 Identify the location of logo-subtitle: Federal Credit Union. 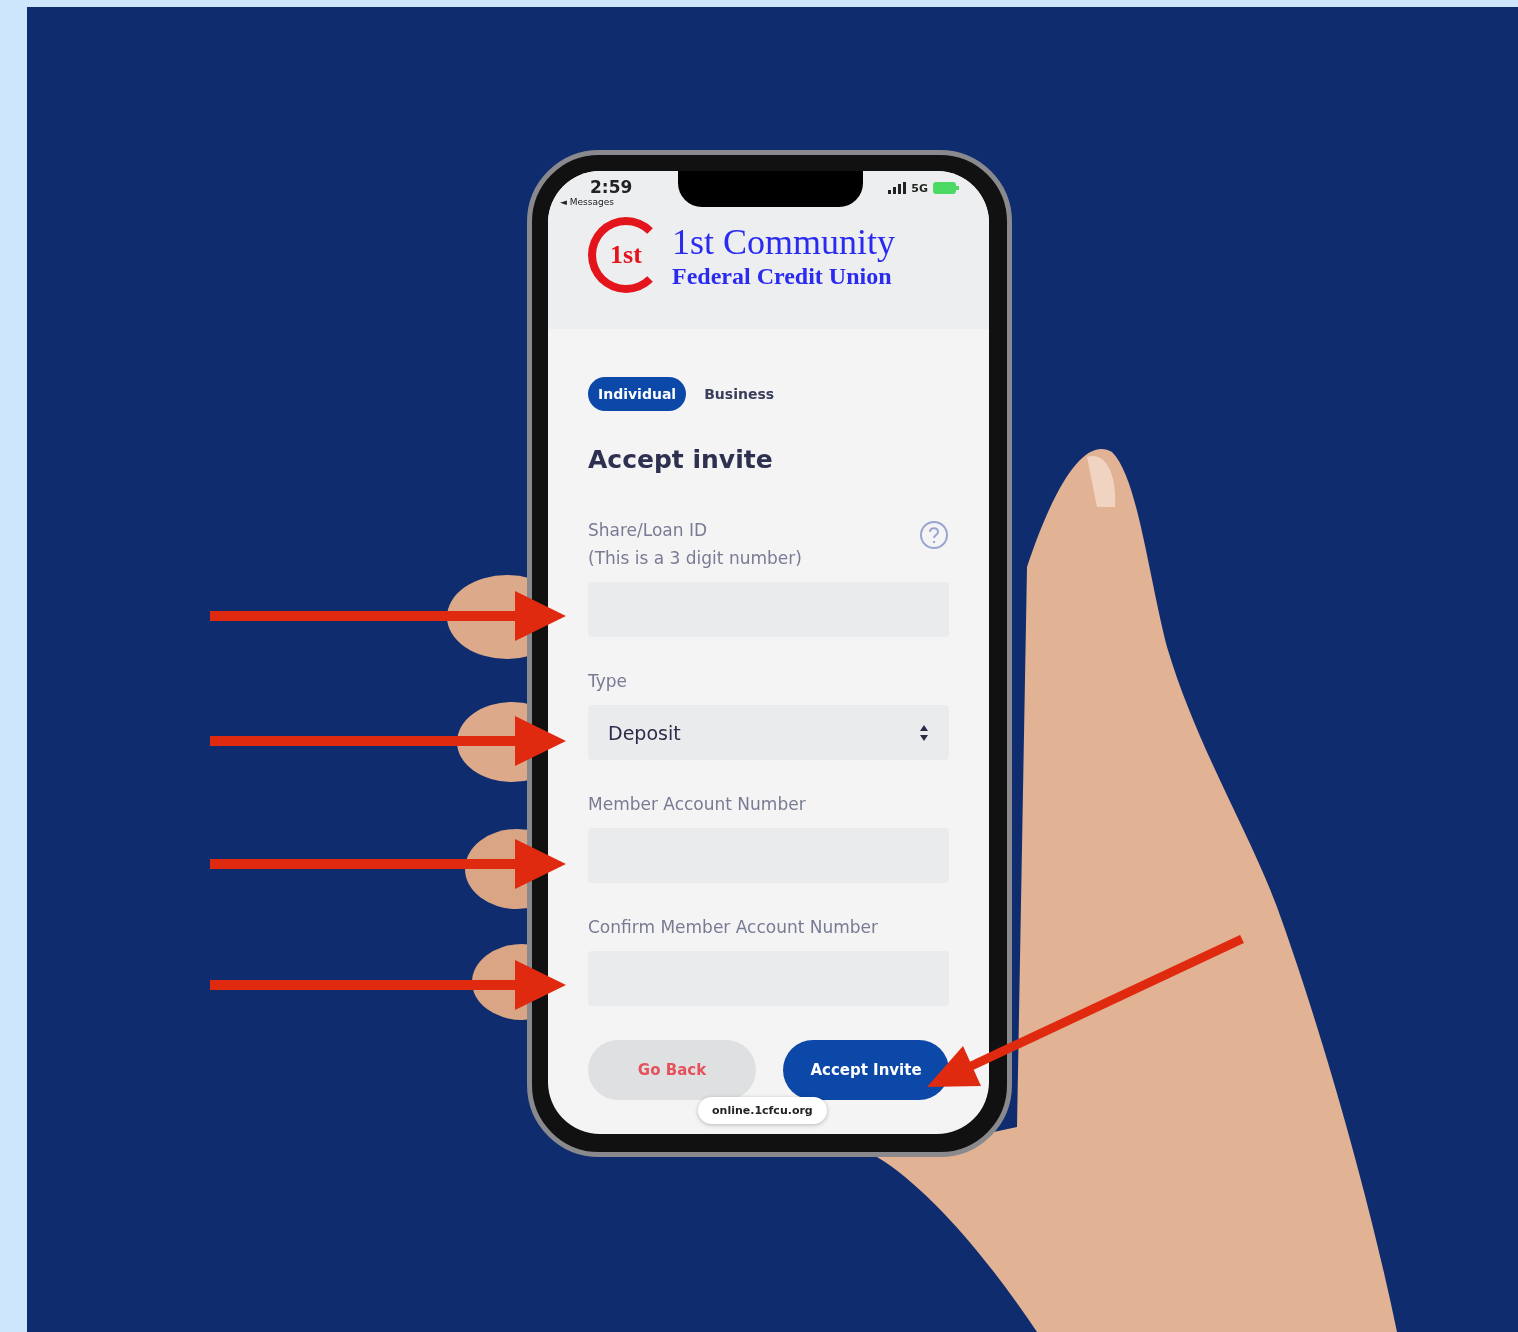
(782, 276).